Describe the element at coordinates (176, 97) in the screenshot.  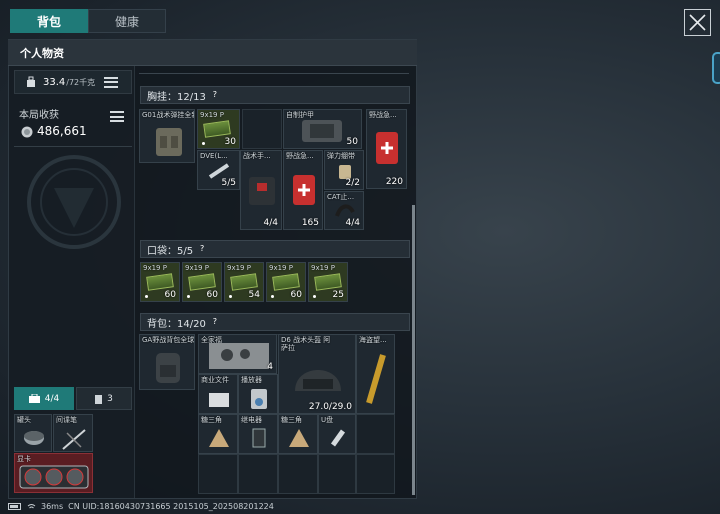
I see `chest-rig-label: 胸挂：12/13` at that location.